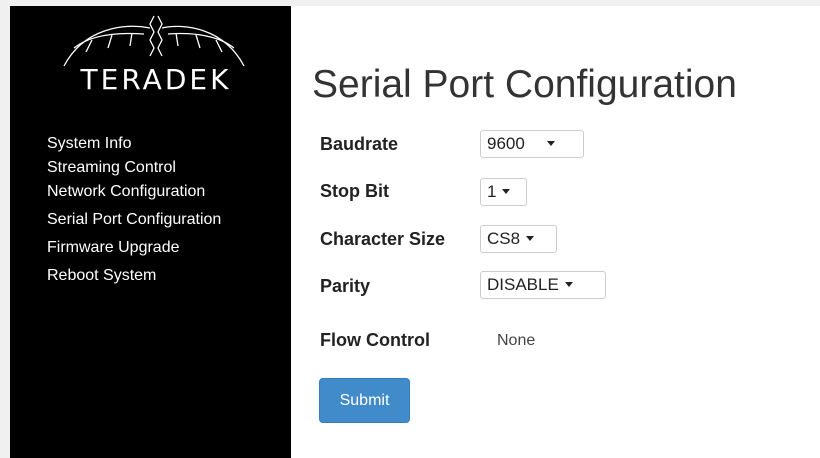 The image size is (820, 458). What do you see at coordinates (506, 143) in the screenshot?
I see `baudrate-value: 9600` at bounding box center [506, 143].